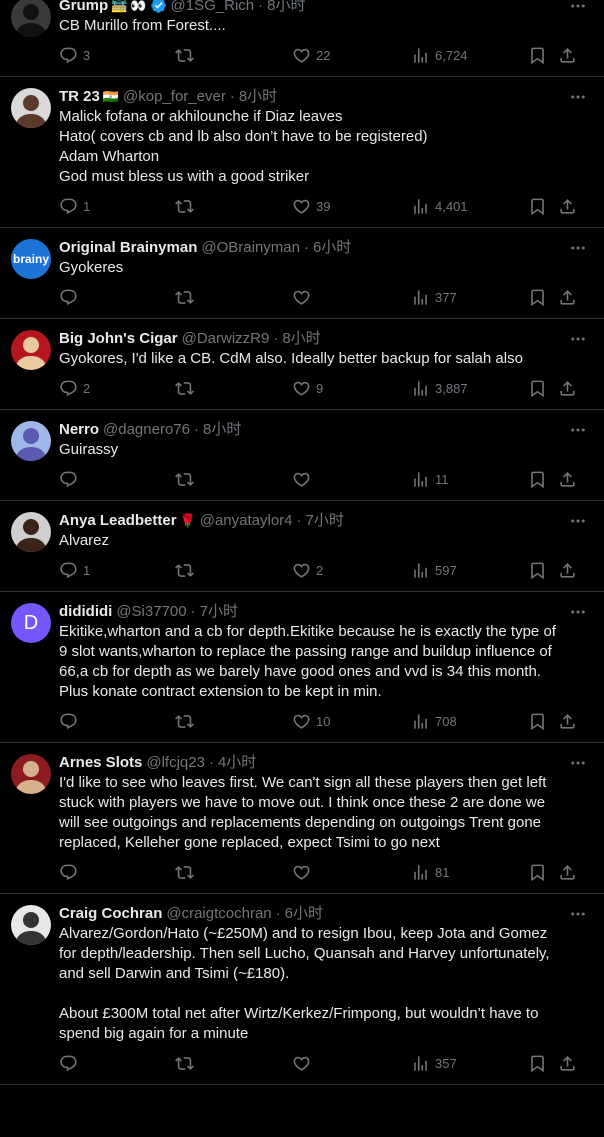 This screenshot has width=604, height=1137. I want to click on avatar: D, so click(31, 623).